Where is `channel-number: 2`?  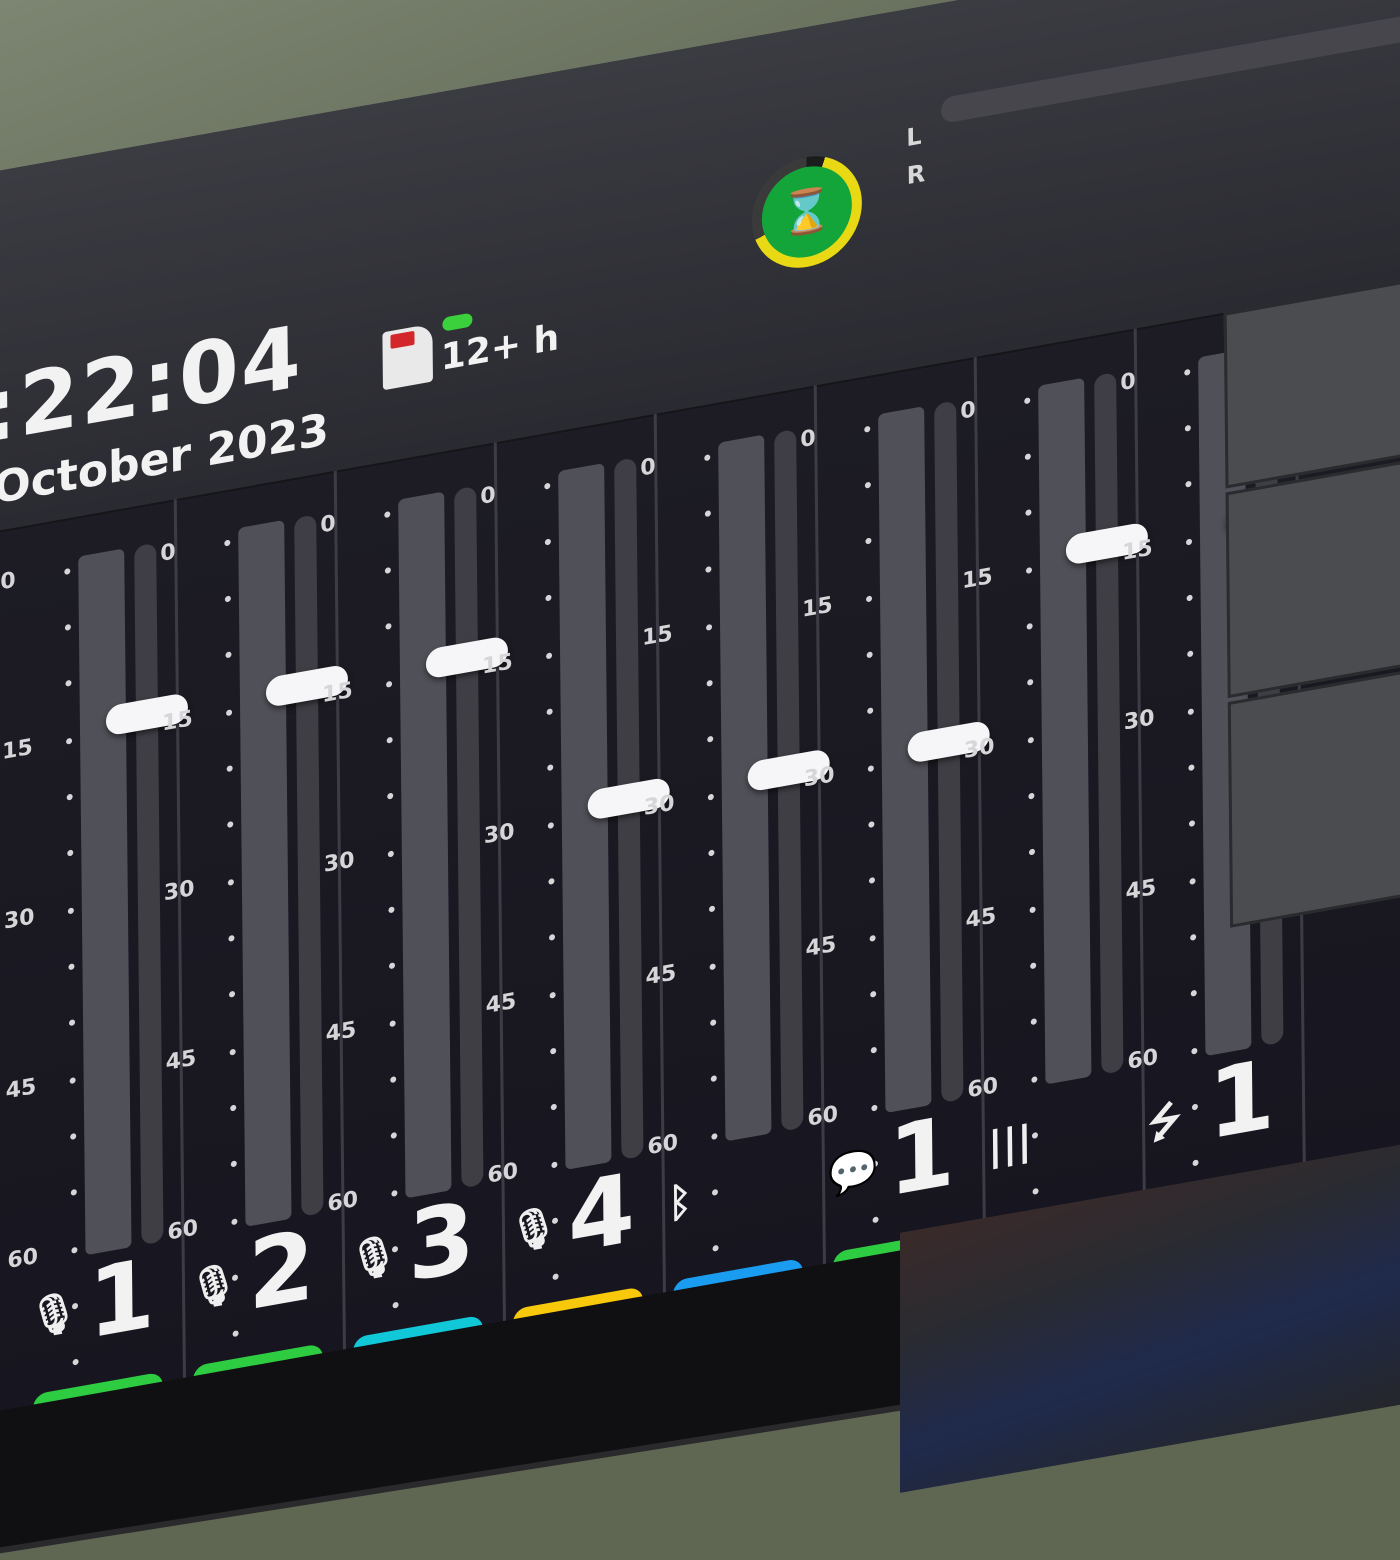
channel-number: 2 is located at coordinates (281, 1270).